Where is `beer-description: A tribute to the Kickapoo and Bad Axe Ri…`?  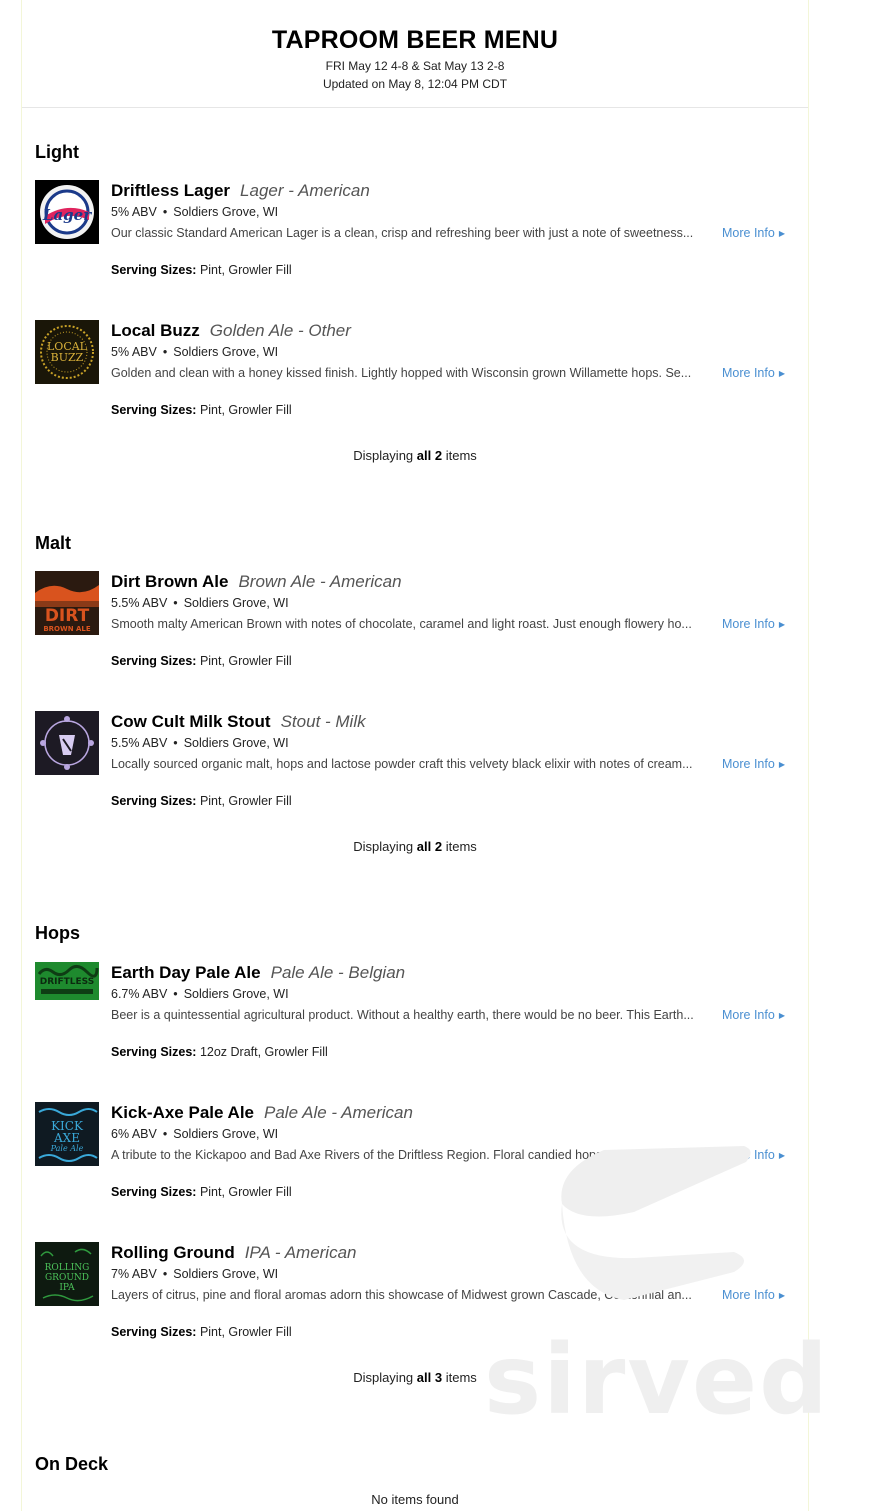 beer-description: A tribute to the Kickapoo and Bad Axe Ri… is located at coordinates (402, 1155).